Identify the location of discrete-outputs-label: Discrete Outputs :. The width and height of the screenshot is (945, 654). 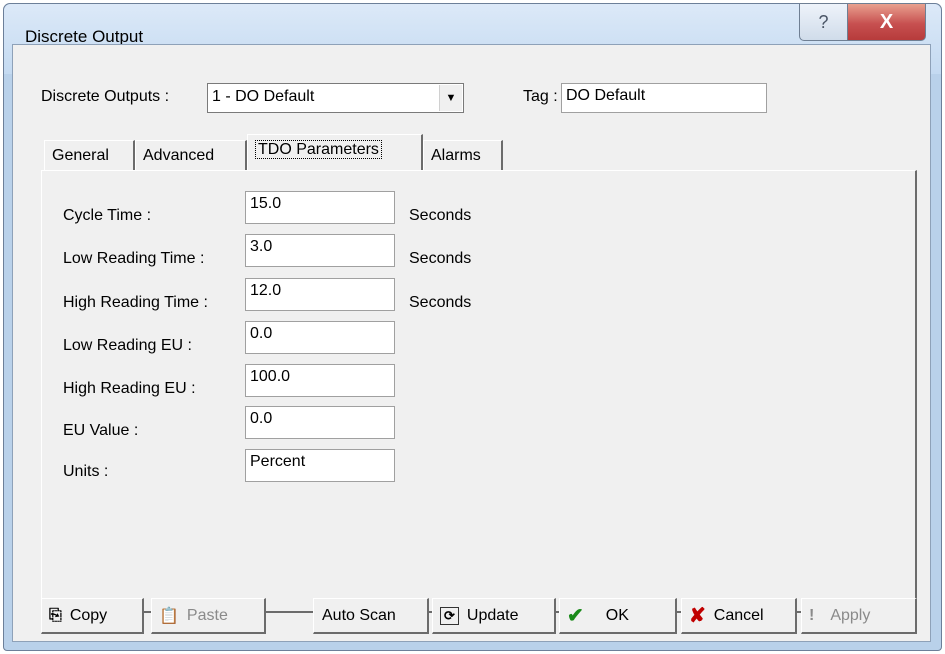
(105, 96).